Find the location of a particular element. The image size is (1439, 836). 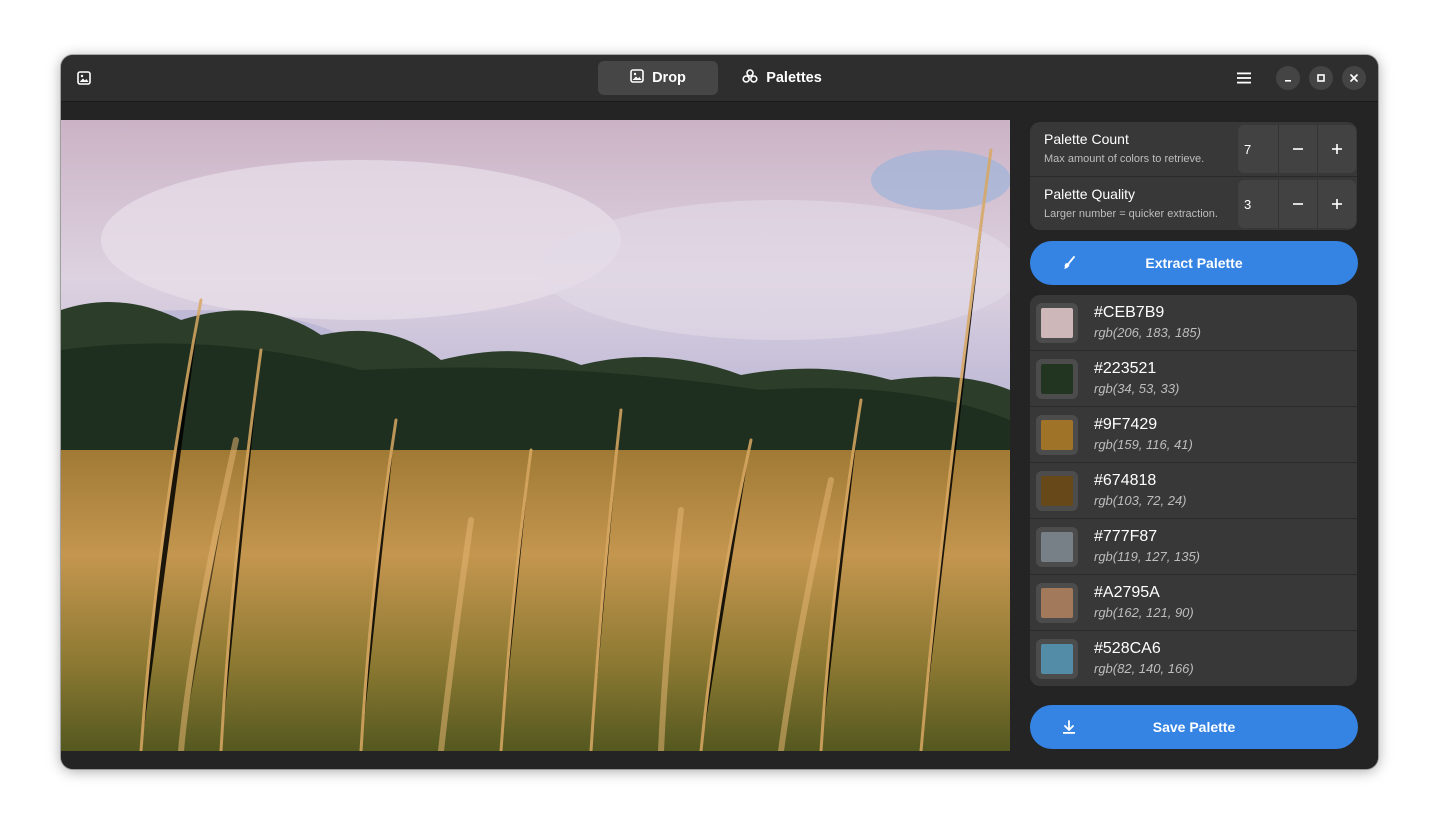

color-rgb: rgb(119, 127, 135) is located at coordinates (1147, 556).